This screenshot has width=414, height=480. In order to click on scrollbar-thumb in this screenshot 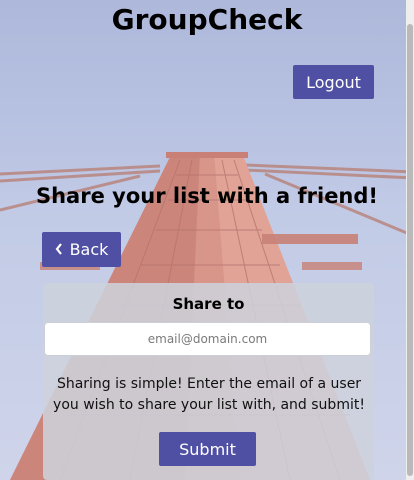, I will do `click(410, 250)`.